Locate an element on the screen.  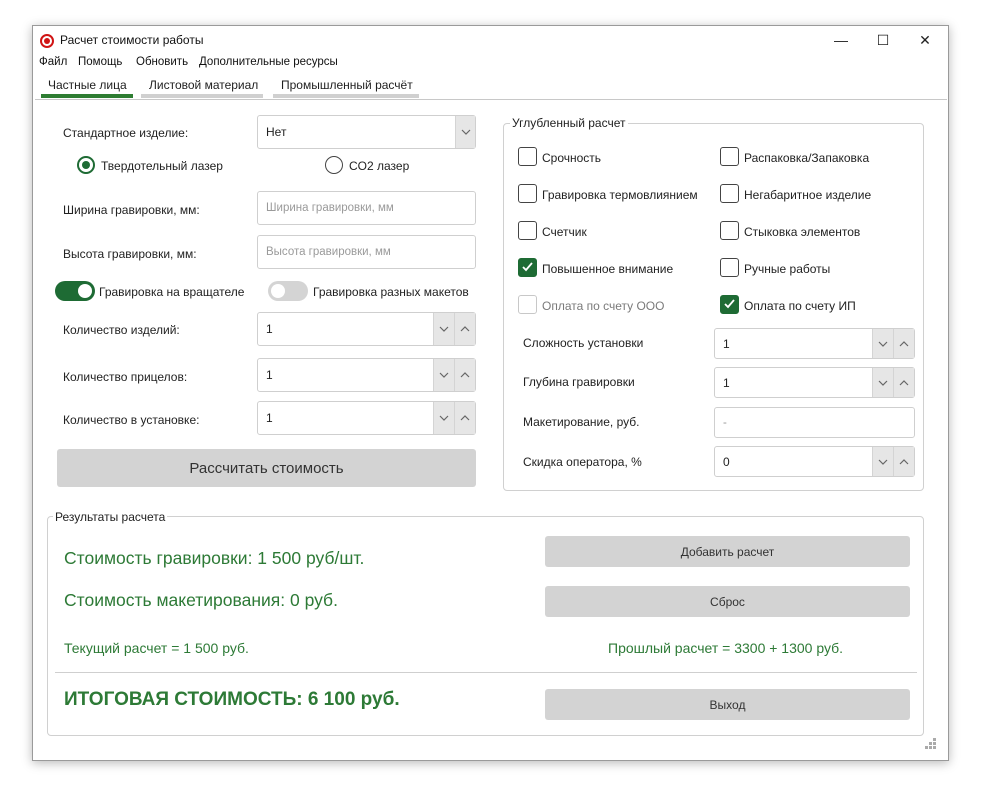
tab-industrial: Промышленный расчёт is located at coordinates (347, 85).